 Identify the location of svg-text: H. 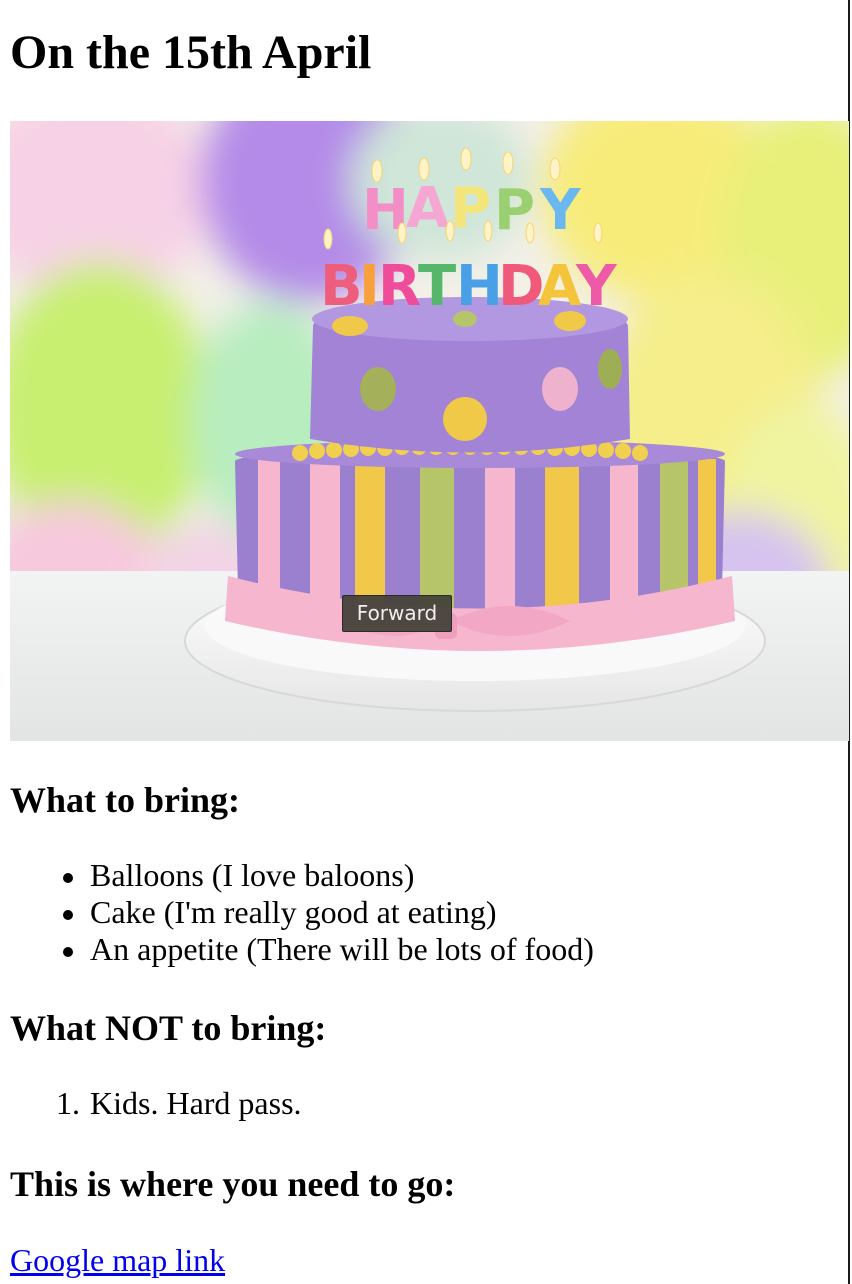
(479, 286).